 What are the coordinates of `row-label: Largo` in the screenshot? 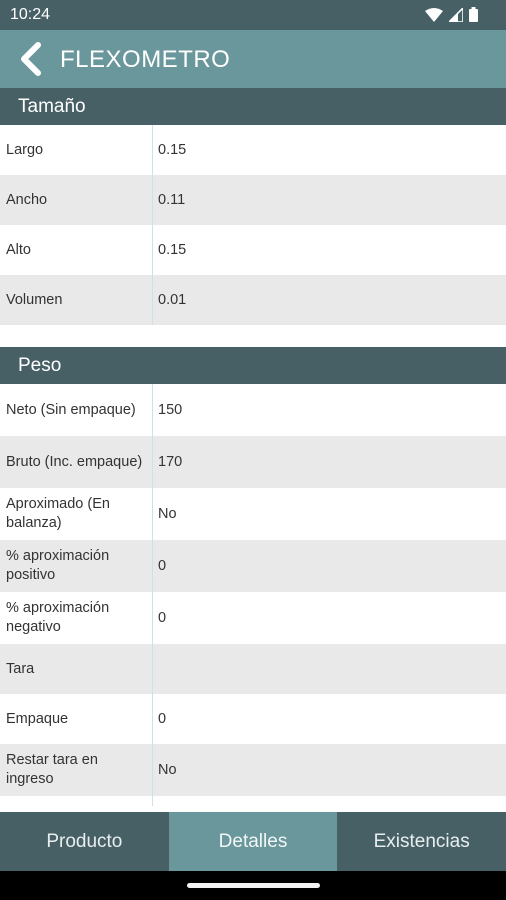 It's located at (76, 150).